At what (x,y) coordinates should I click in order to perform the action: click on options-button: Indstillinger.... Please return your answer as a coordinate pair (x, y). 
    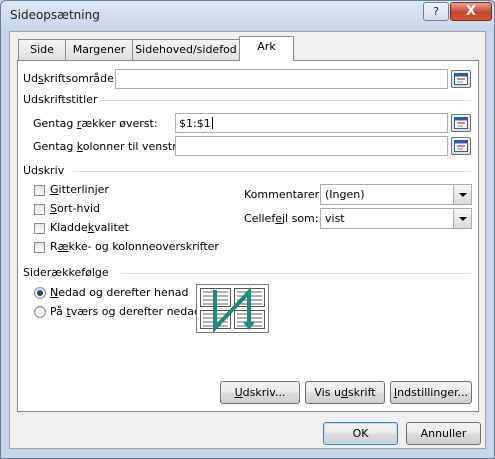
    Looking at the image, I should click on (431, 392).